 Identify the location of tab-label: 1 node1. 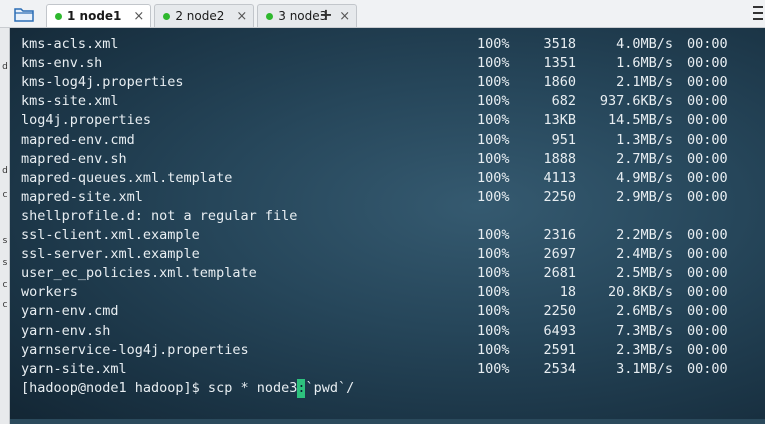
(94, 16).